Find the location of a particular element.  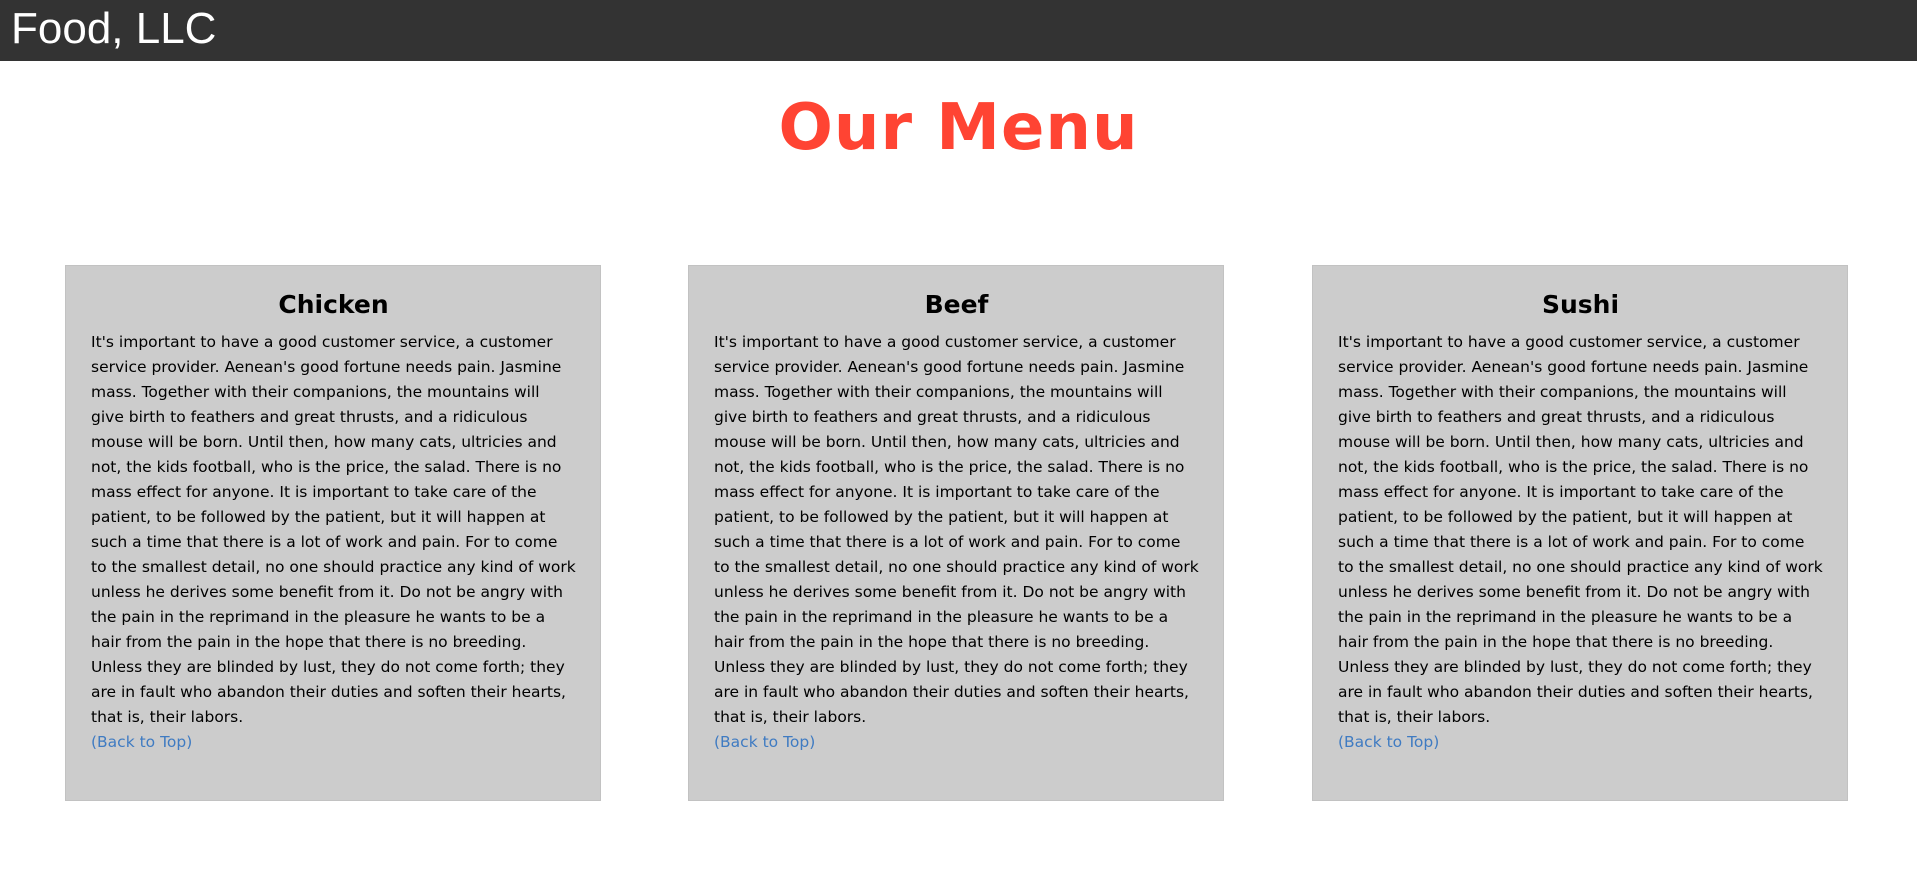

brand-name: Food, LLC is located at coordinates (114, 28).